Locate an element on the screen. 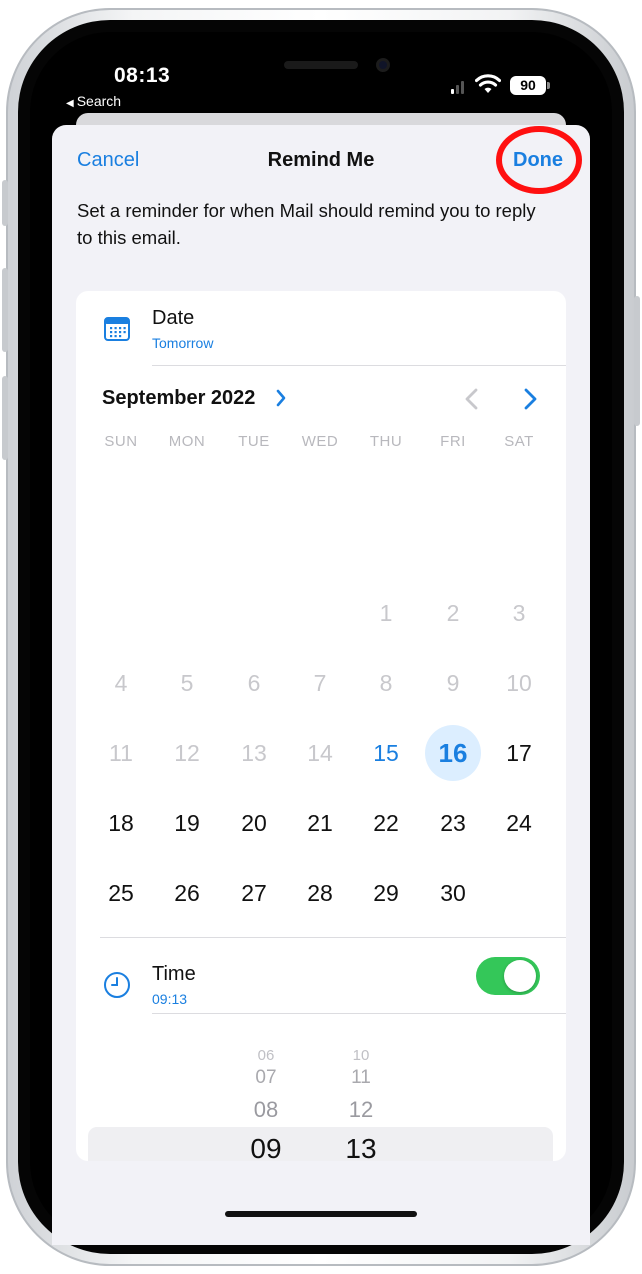 Image resolution: width=642 pixels, height=1274 pixels. month-label: September 2022 is located at coordinates (178, 398).